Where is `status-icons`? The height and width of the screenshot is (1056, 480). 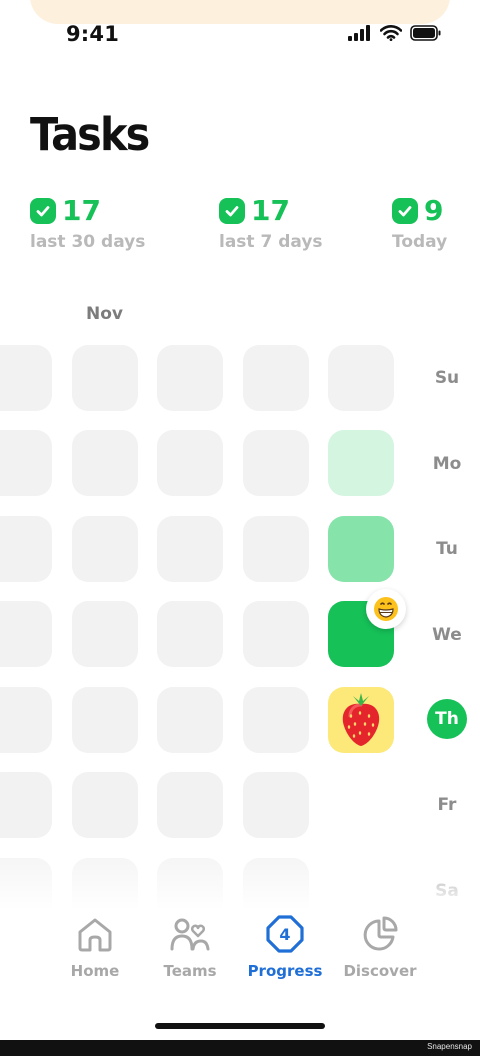
status-icons is located at coordinates (395, 33).